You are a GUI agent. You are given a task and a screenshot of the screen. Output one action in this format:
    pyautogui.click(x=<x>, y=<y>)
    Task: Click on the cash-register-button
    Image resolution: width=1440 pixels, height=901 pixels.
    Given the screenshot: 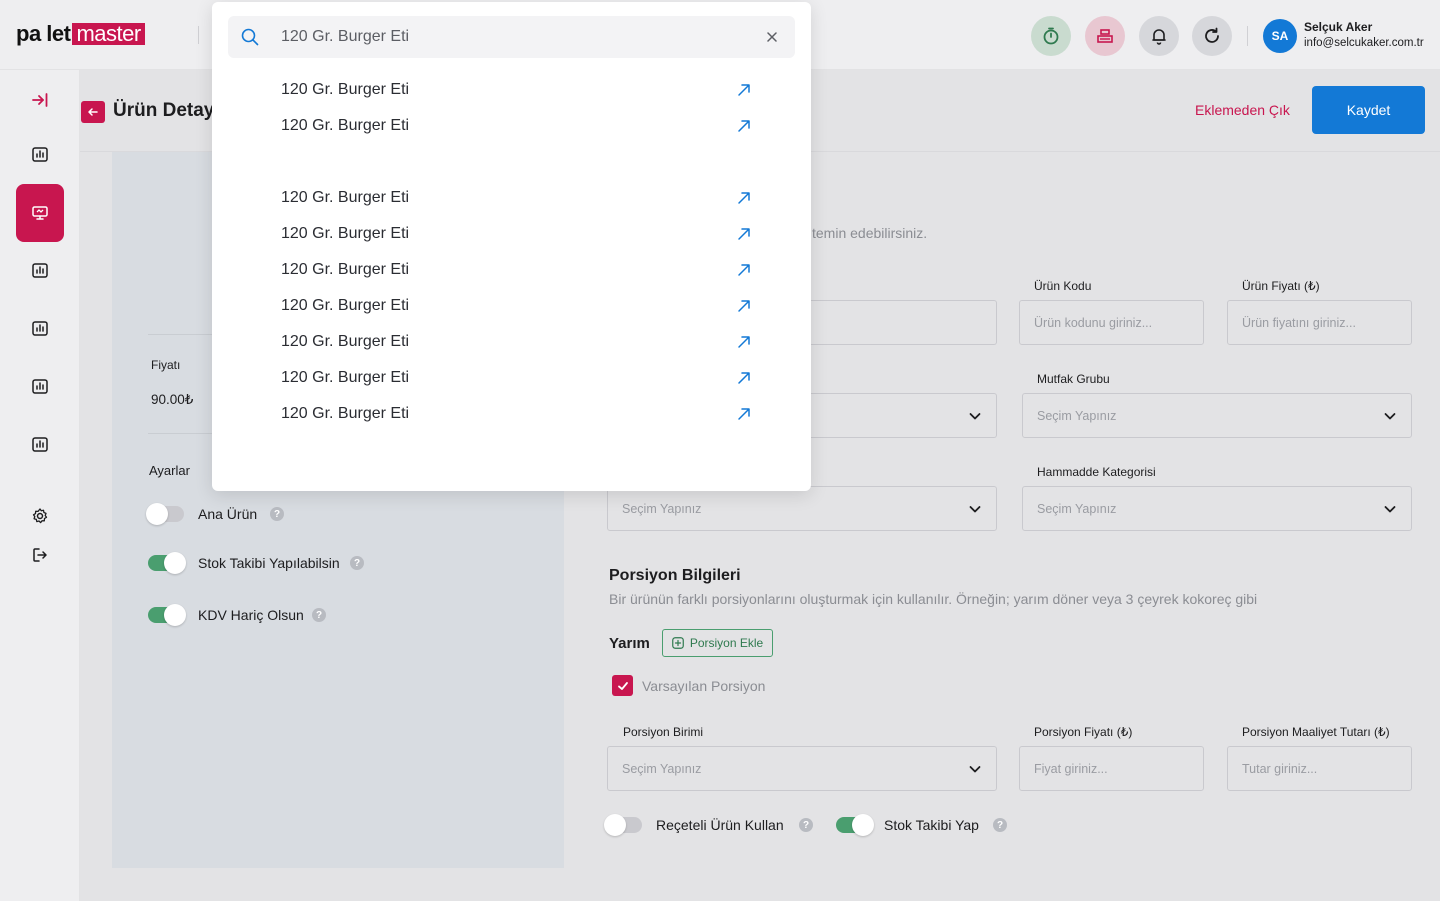 What is the action you would take?
    pyautogui.click(x=1105, y=36)
    